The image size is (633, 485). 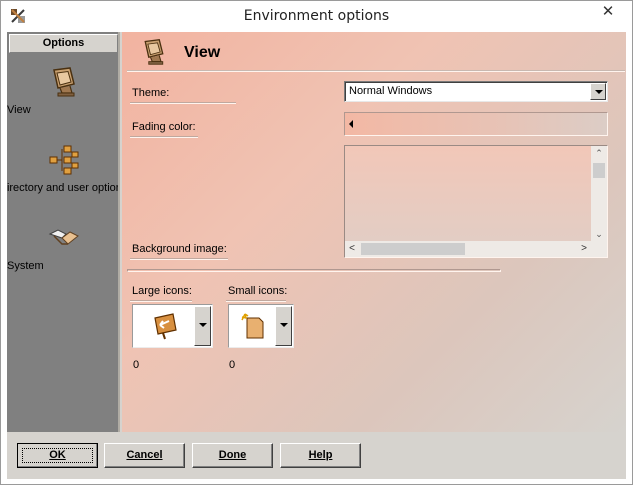 I want to click on ok-button: OK, so click(x=57, y=455).